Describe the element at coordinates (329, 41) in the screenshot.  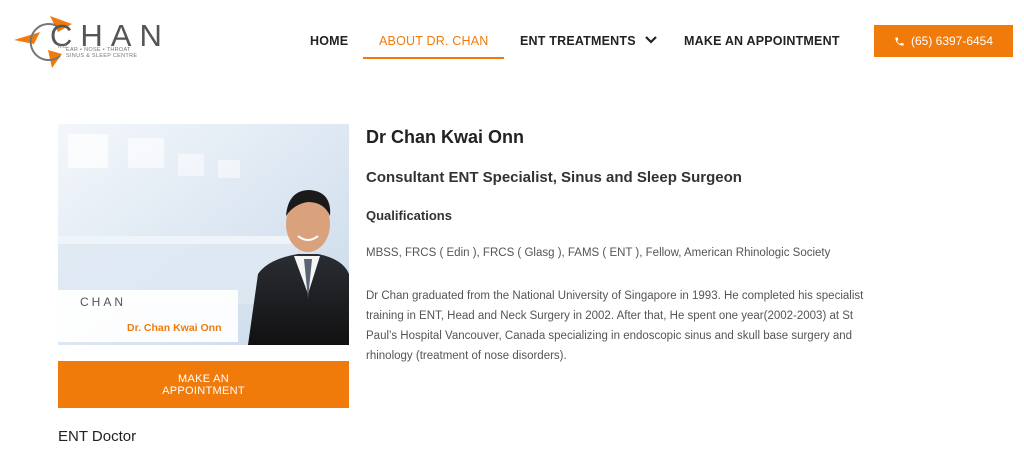
I see `nav-item-home: HOME` at that location.